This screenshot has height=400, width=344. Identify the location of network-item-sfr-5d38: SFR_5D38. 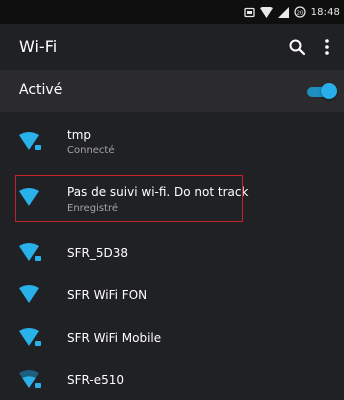
(172, 253).